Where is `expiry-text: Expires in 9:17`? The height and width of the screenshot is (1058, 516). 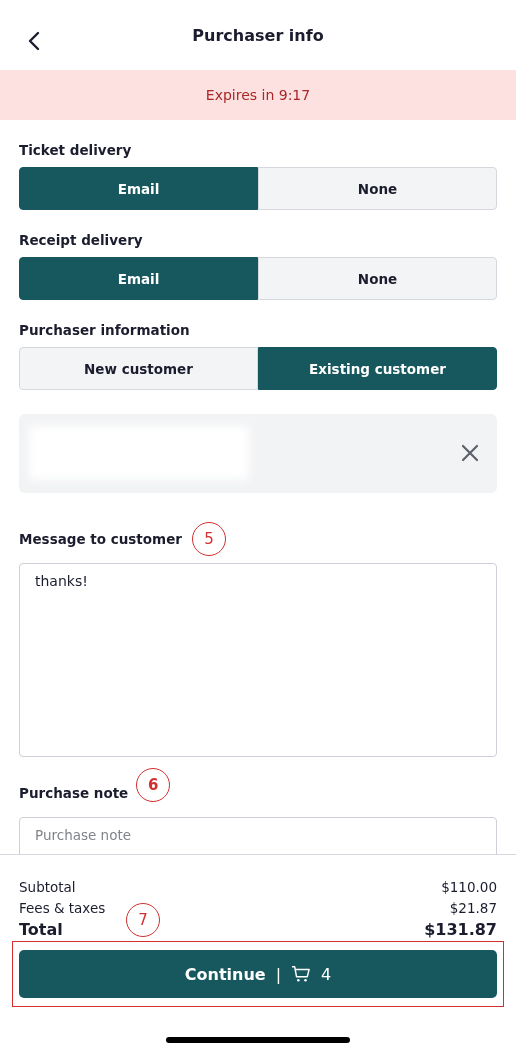
expiry-text: Expires in 9:17 is located at coordinates (258, 95).